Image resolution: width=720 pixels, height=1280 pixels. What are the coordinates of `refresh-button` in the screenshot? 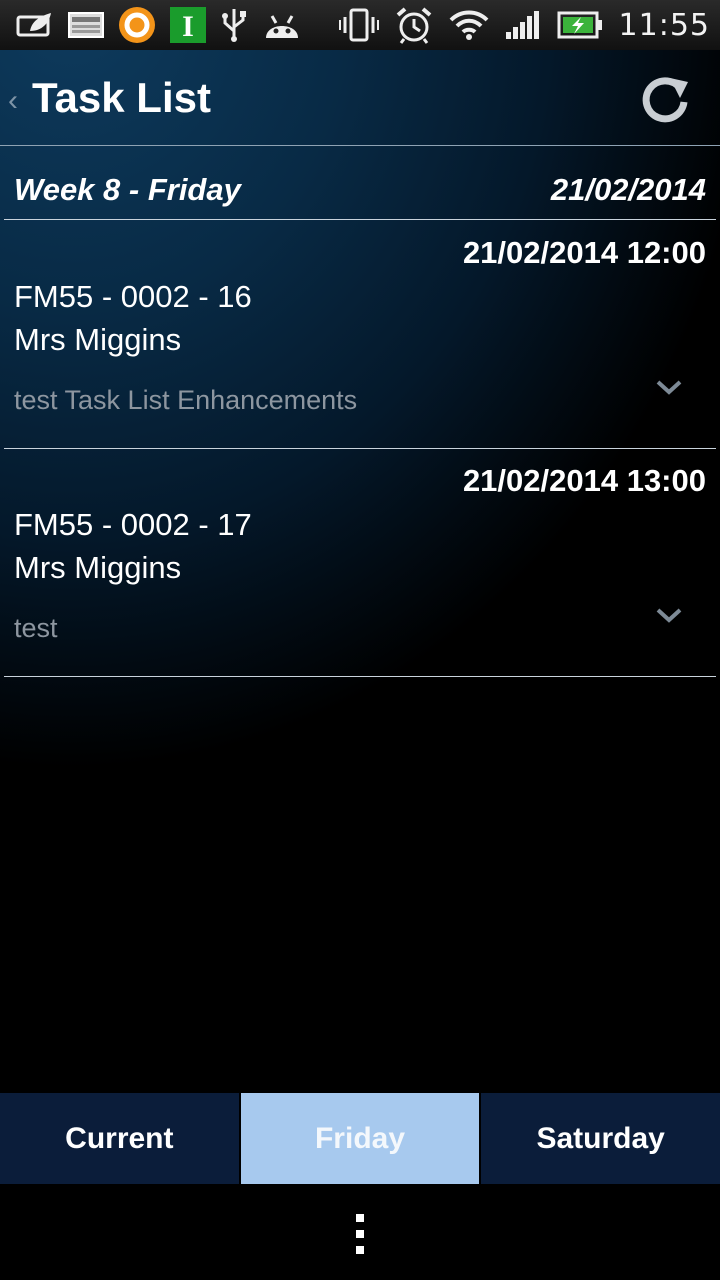 It's located at (666, 100).